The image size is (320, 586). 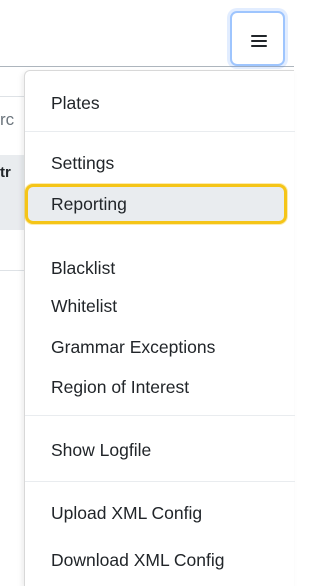 What do you see at coordinates (7, 119) in the screenshot?
I see `background-text-fragment: rc` at bounding box center [7, 119].